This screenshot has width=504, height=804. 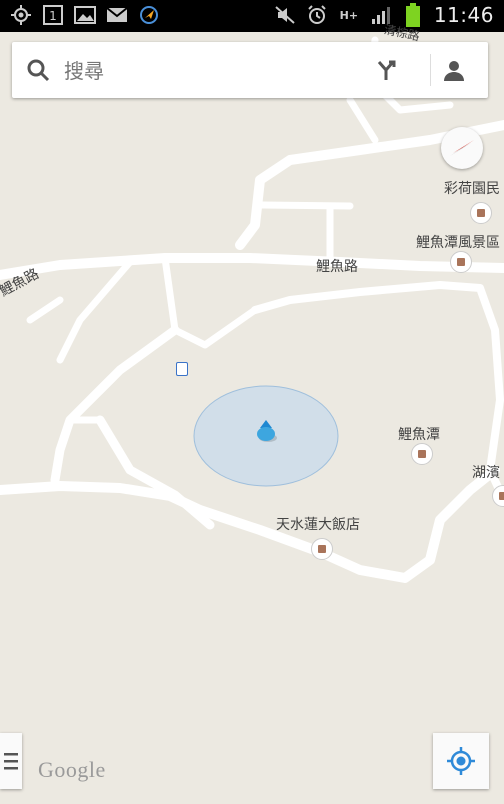 I want to click on directions-icon, so click(x=386, y=70).